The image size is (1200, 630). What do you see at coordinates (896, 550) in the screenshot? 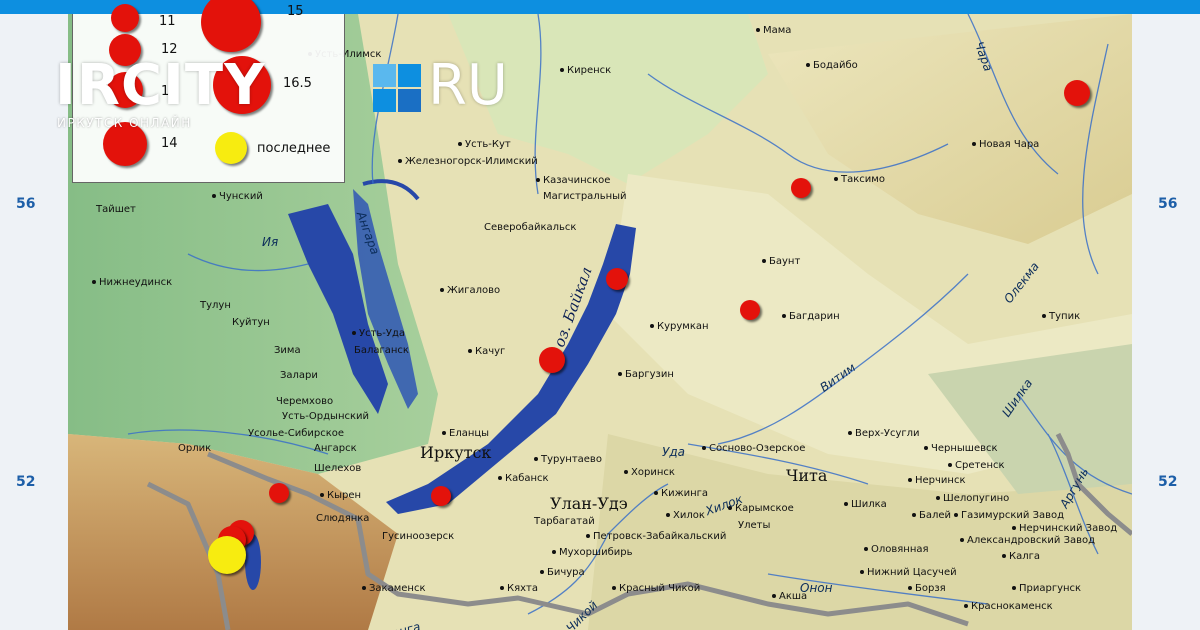
I see `city-label: Оловянная` at bounding box center [896, 550].